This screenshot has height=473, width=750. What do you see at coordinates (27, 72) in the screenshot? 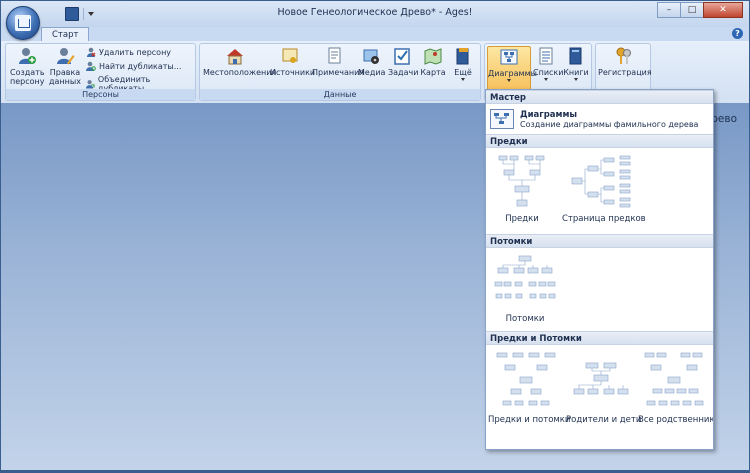
I see `create-person-label-1: Создать` at bounding box center [27, 72].